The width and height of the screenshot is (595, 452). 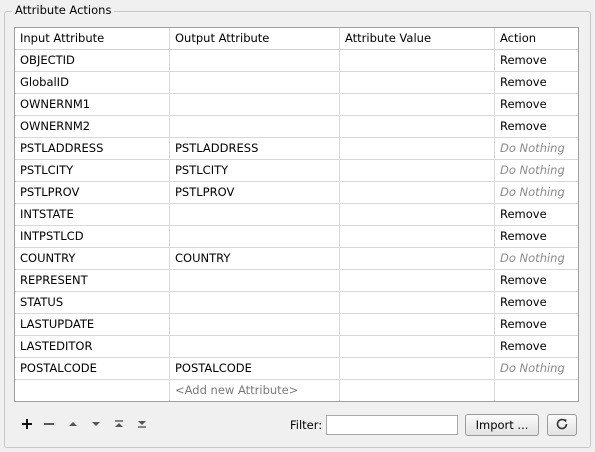 What do you see at coordinates (92, 149) in the screenshot?
I see `input-attribute-cell: PSTLADDRESS` at bounding box center [92, 149].